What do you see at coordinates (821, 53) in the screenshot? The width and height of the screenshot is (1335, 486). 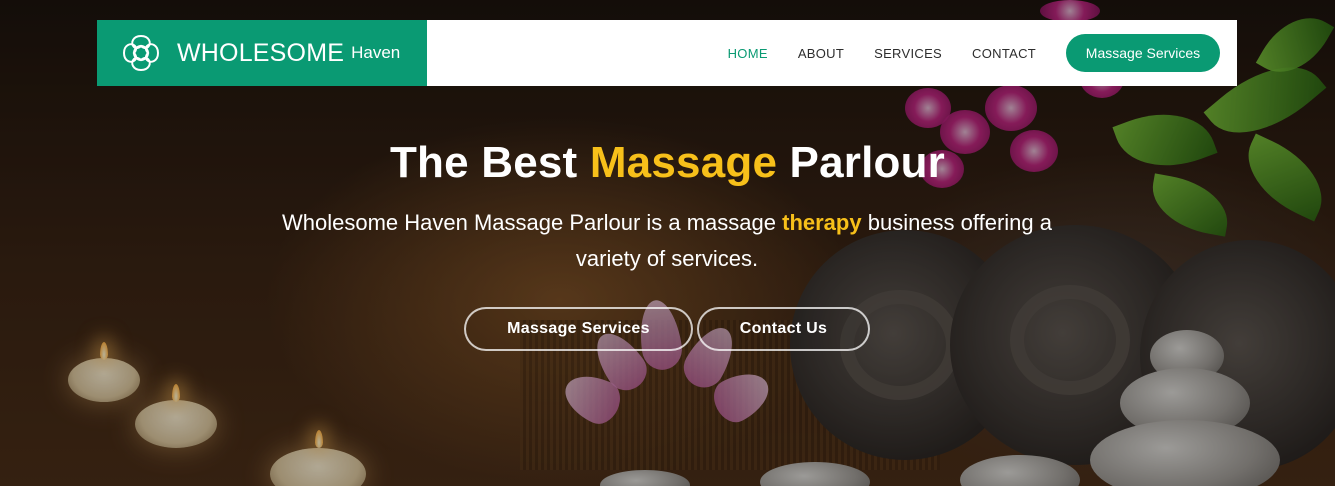 I see `nav-about: ABOUT` at bounding box center [821, 53].